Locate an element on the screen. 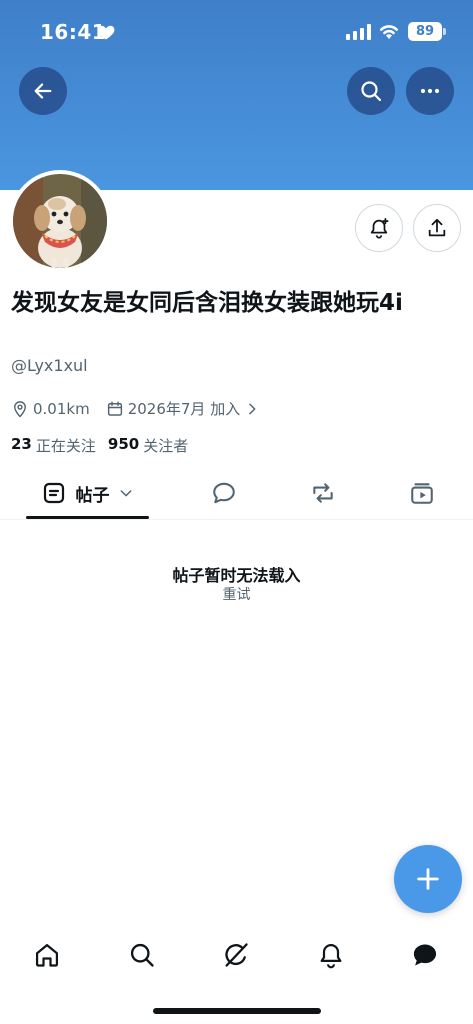 The width and height of the screenshot is (473, 1024). tab-posts: 帖子 is located at coordinates (87, 493).